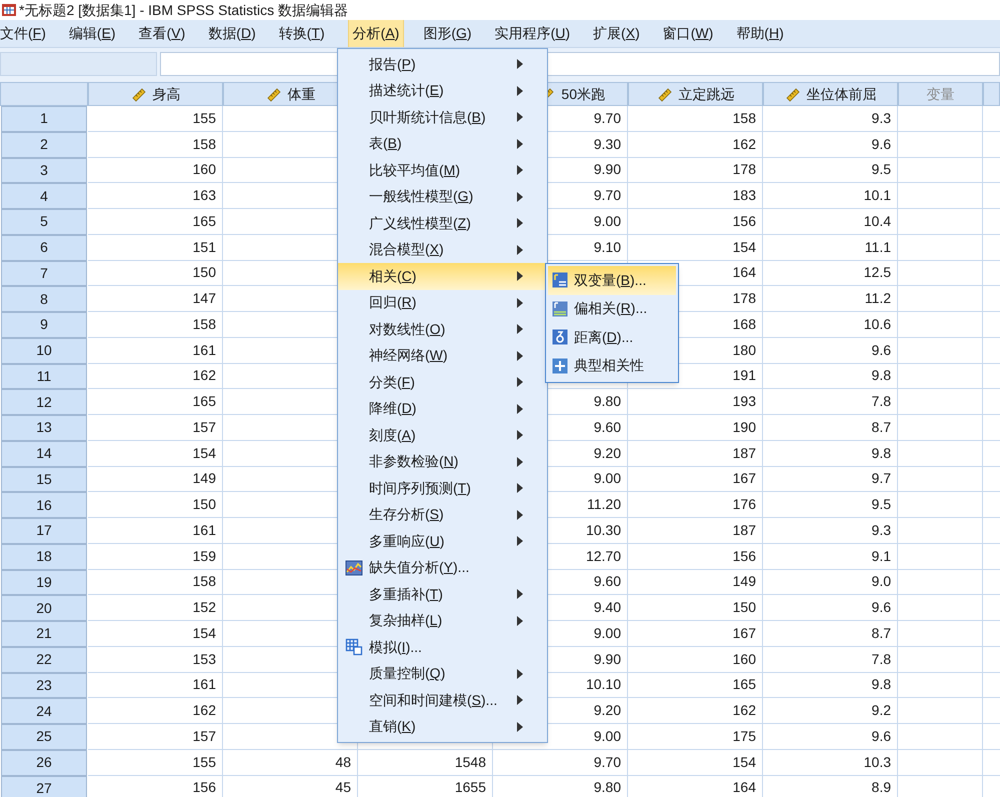 The image size is (1000, 797). What do you see at coordinates (830, 325) in the screenshot?
I see `table-cell: 10.6` at bounding box center [830, 325].